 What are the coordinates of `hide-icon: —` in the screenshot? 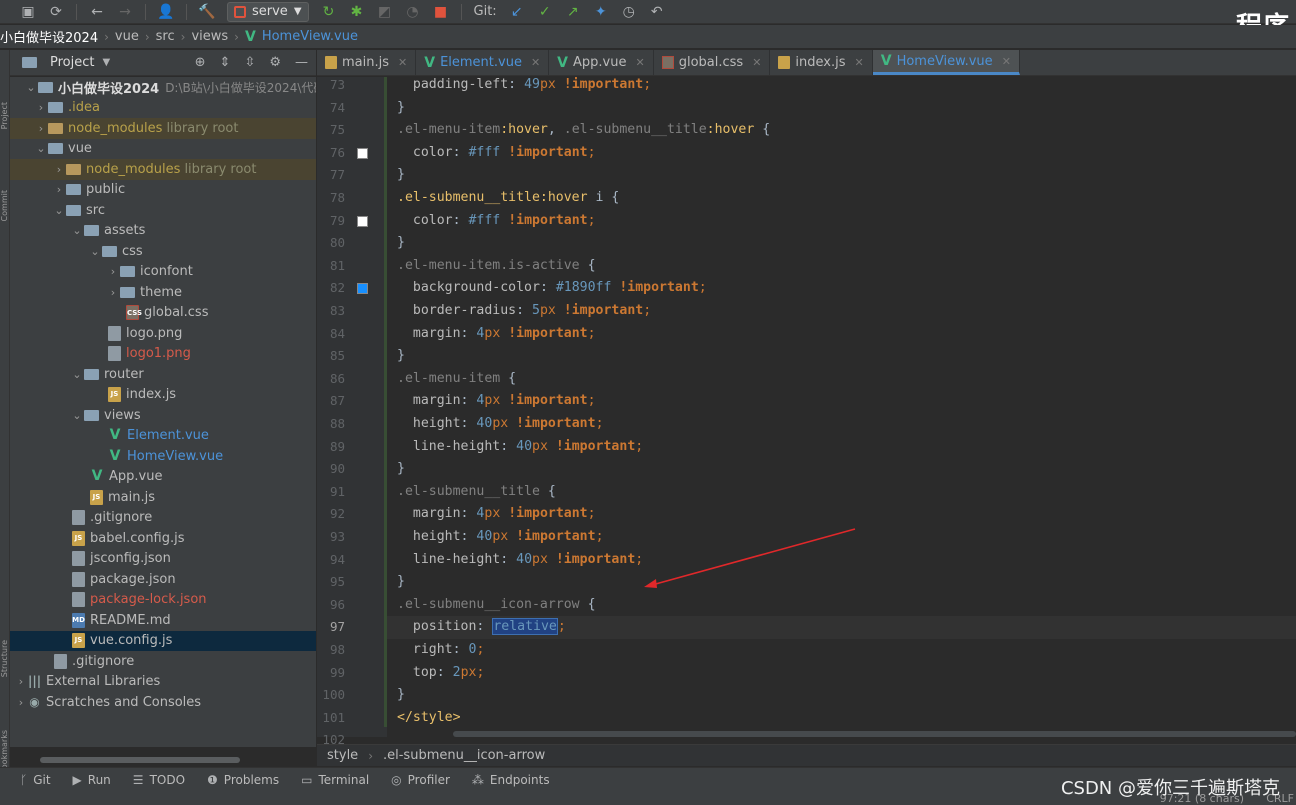 It's located at (301, 62).